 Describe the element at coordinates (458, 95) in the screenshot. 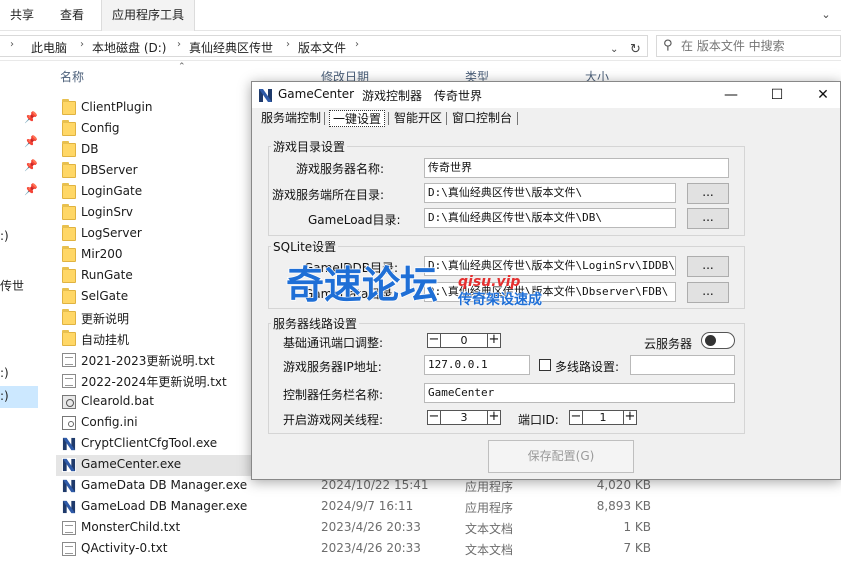

I see `menu-legend-world: 传奇世界` at that location.